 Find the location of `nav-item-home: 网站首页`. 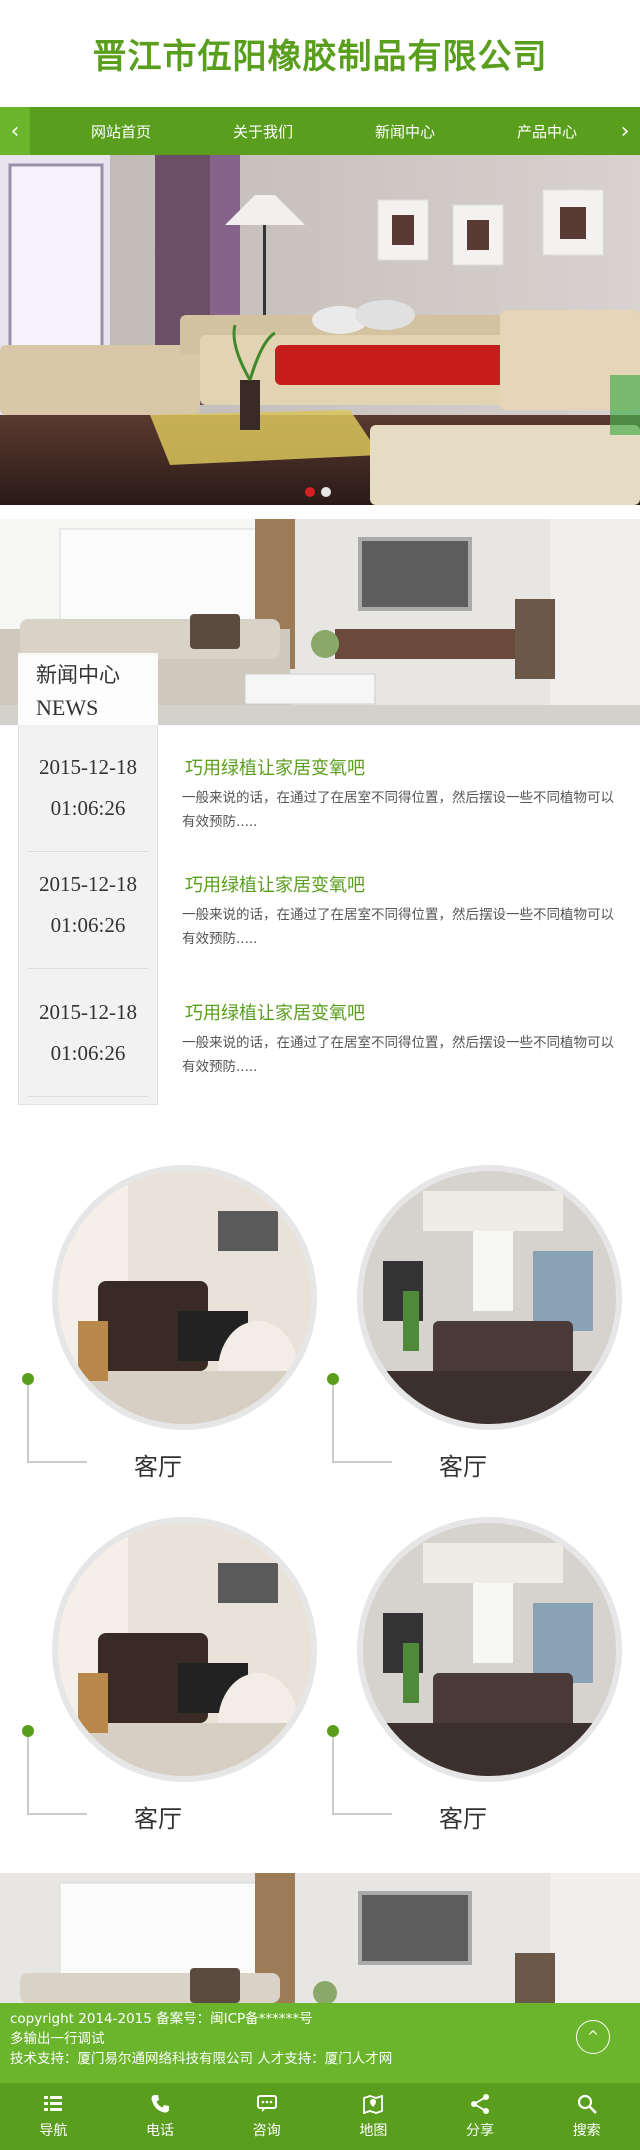

nav-item-home: 网站首页 is located at coordinates (121, 131).